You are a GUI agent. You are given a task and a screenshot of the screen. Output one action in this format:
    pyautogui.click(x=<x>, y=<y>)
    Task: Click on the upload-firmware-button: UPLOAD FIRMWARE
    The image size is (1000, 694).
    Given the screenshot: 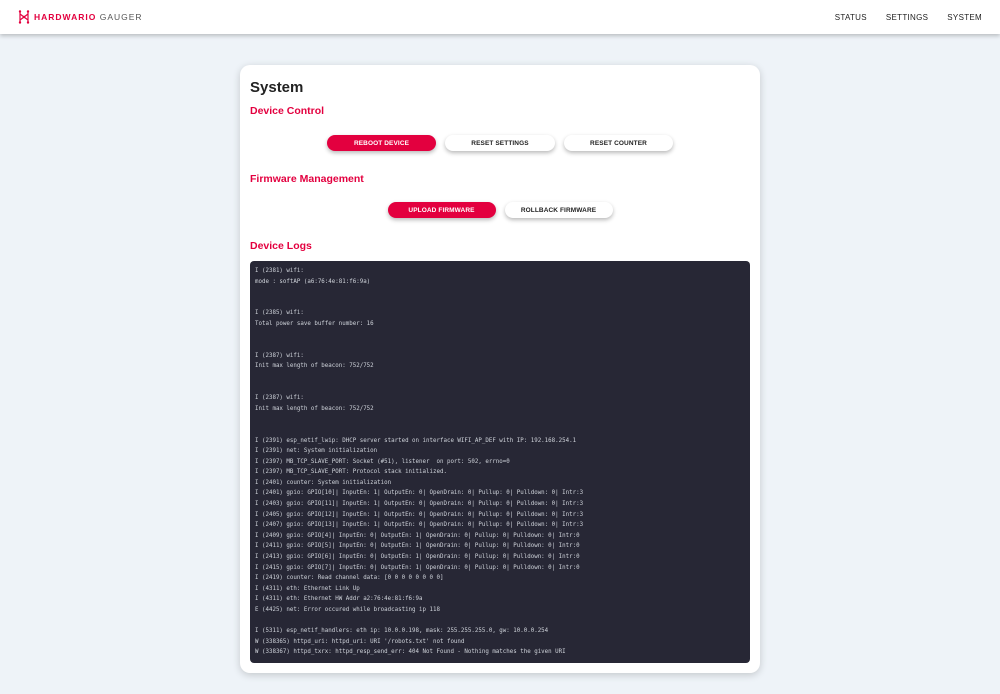 What is the action you would take?
    pyautogui.click(x=441, y=210)
    